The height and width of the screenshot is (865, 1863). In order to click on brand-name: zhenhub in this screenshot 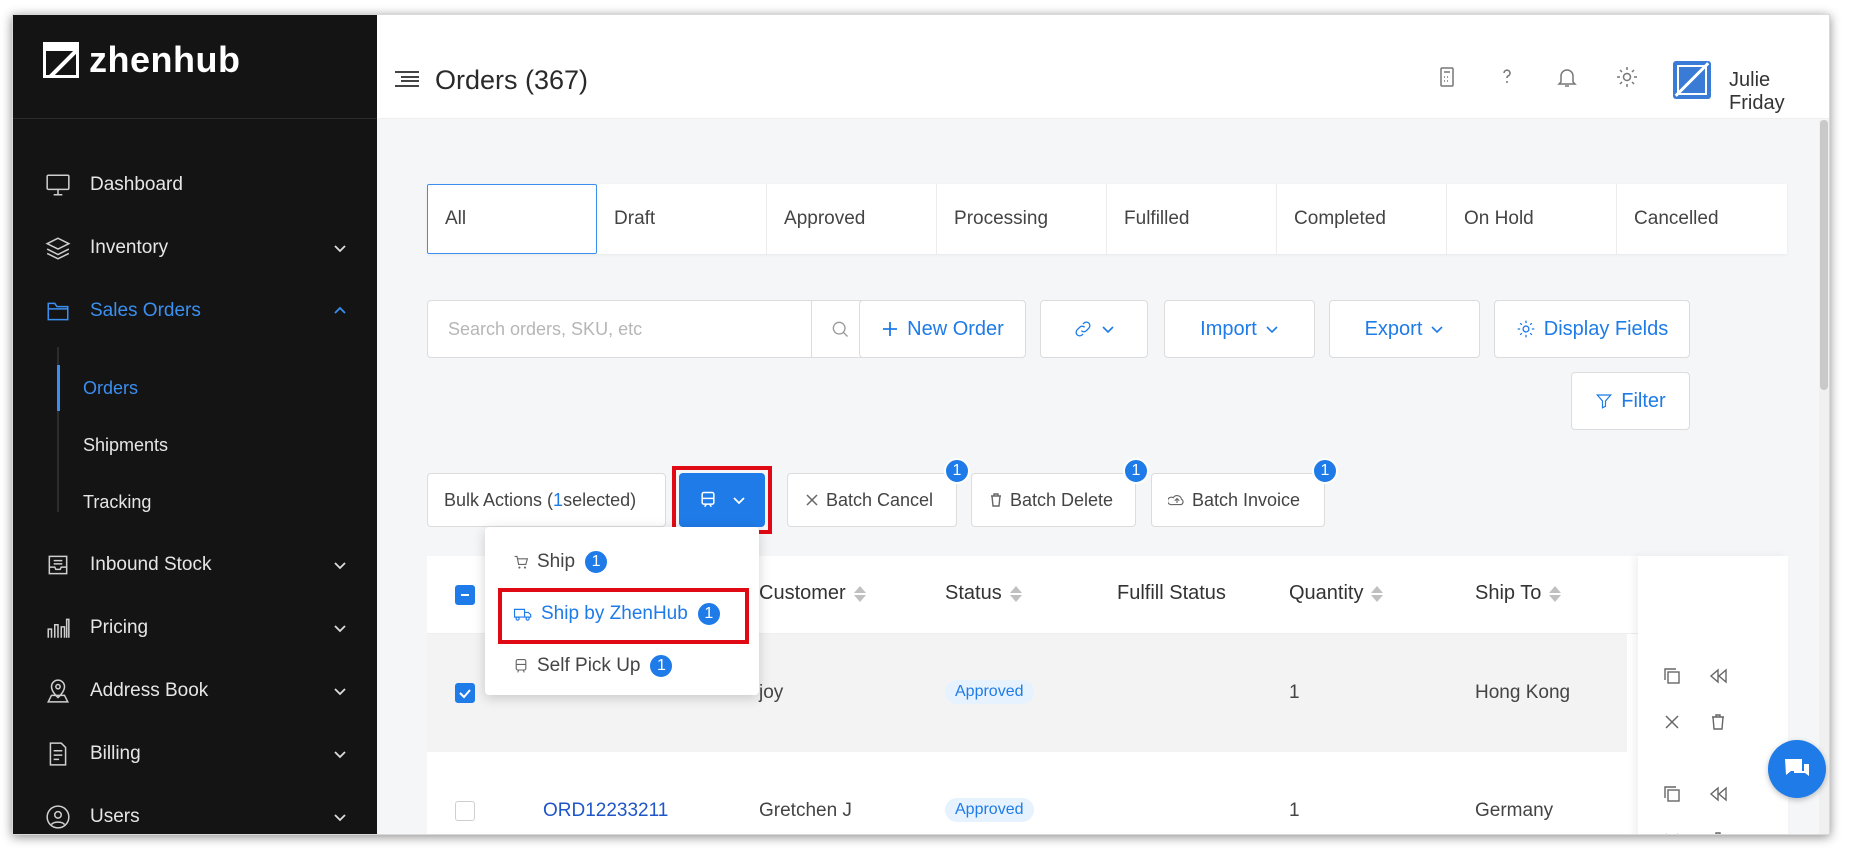, I will do `click(165, 59)`.